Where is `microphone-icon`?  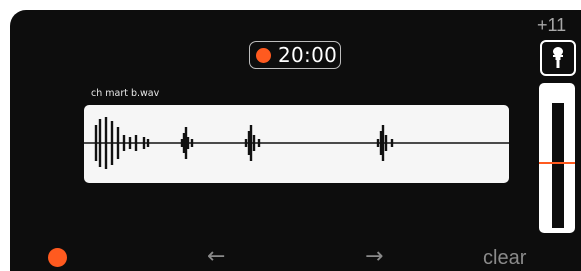 microphone-icon is located at coordinates (558, 57).